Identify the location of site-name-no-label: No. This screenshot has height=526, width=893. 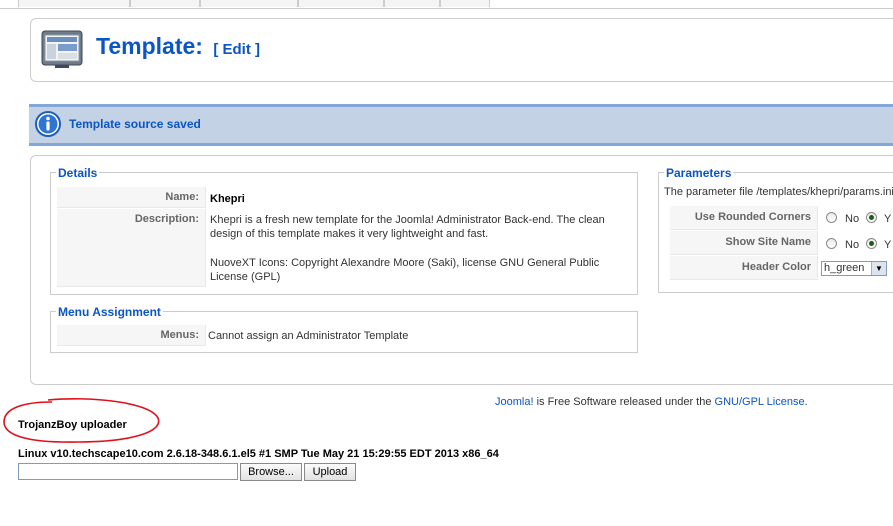
(852, 245).